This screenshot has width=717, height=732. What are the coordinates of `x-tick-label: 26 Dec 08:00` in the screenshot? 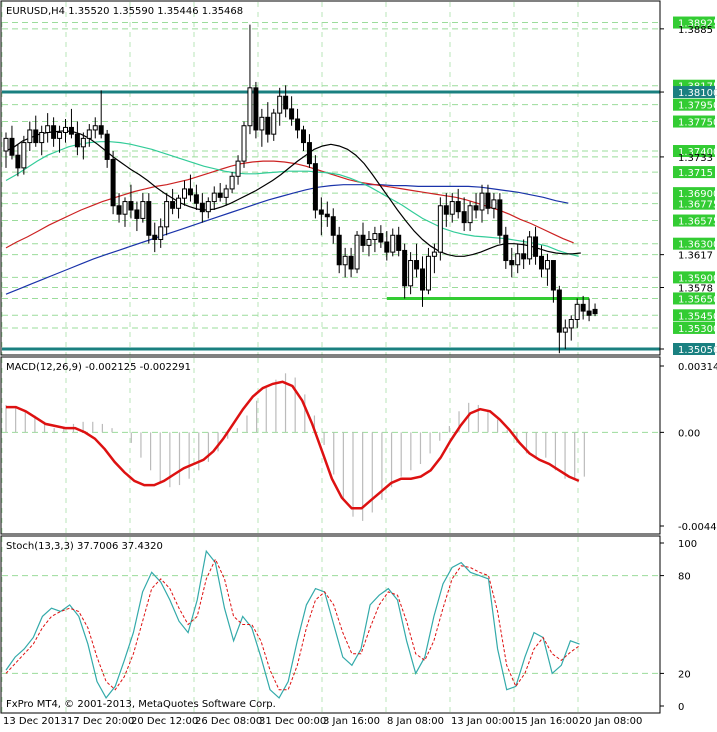 It's located at (228, 721).